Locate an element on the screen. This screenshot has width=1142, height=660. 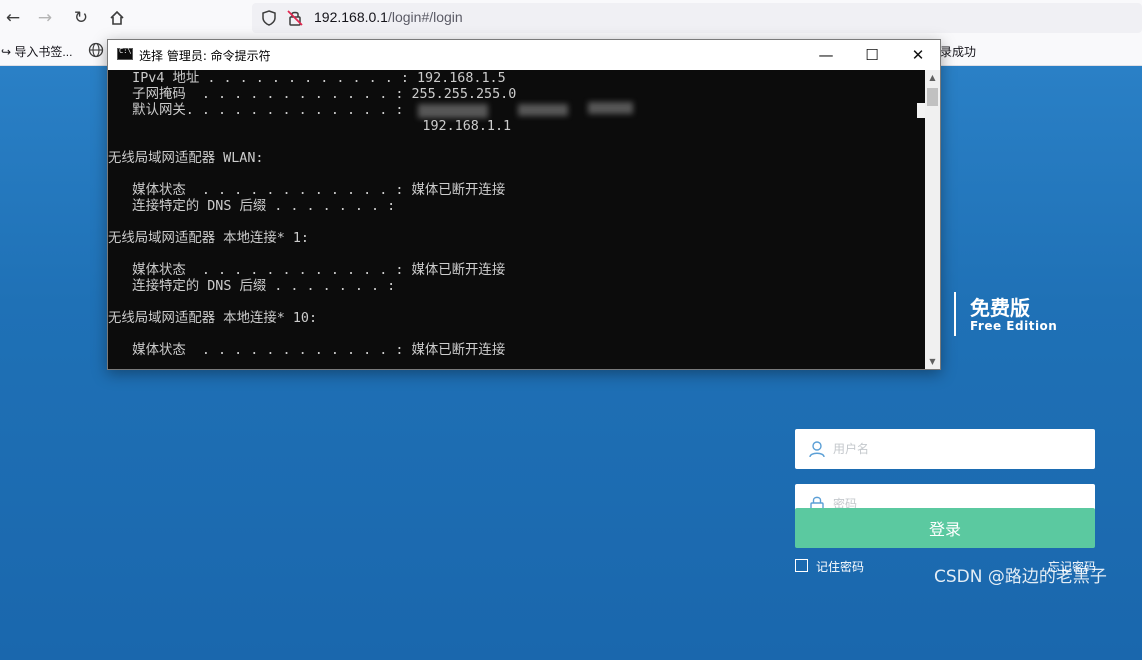
browser-toolbar: ← → ↻ 192.168.0.1/login#/login is located at coordinates (571, 18).